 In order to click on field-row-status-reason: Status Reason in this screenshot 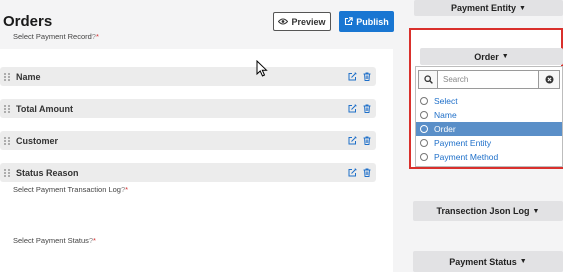, I will do `click(188, 172)`.